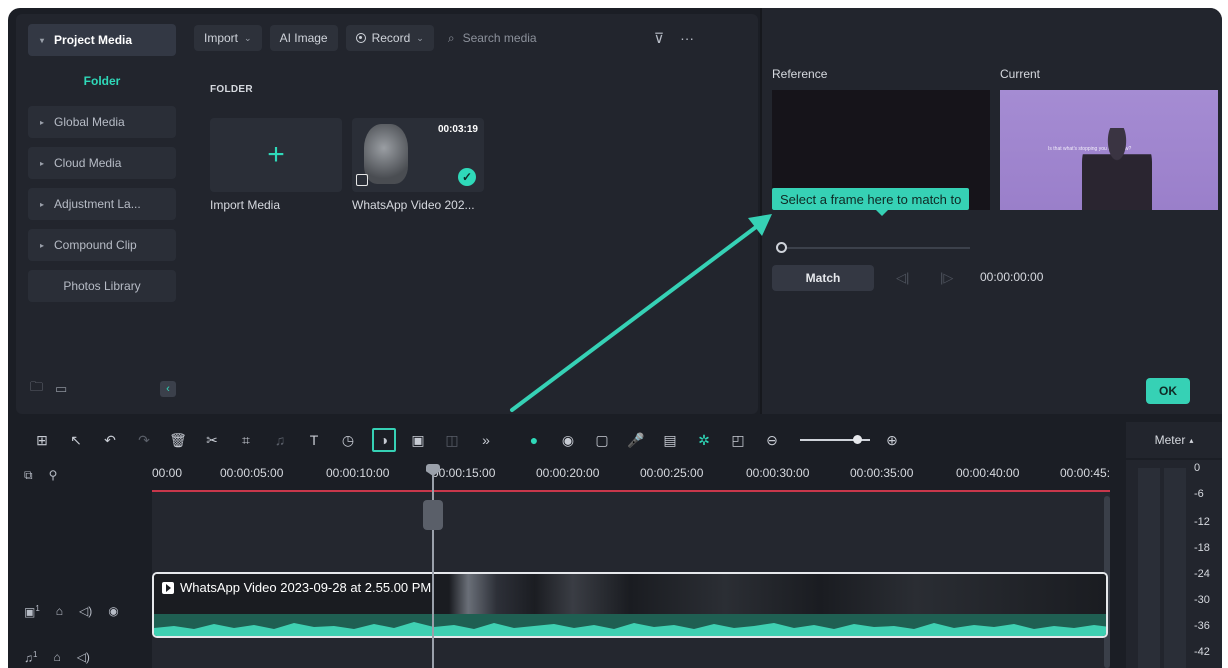  I want to click on color-match-icon: ◑, so click(384, 440).